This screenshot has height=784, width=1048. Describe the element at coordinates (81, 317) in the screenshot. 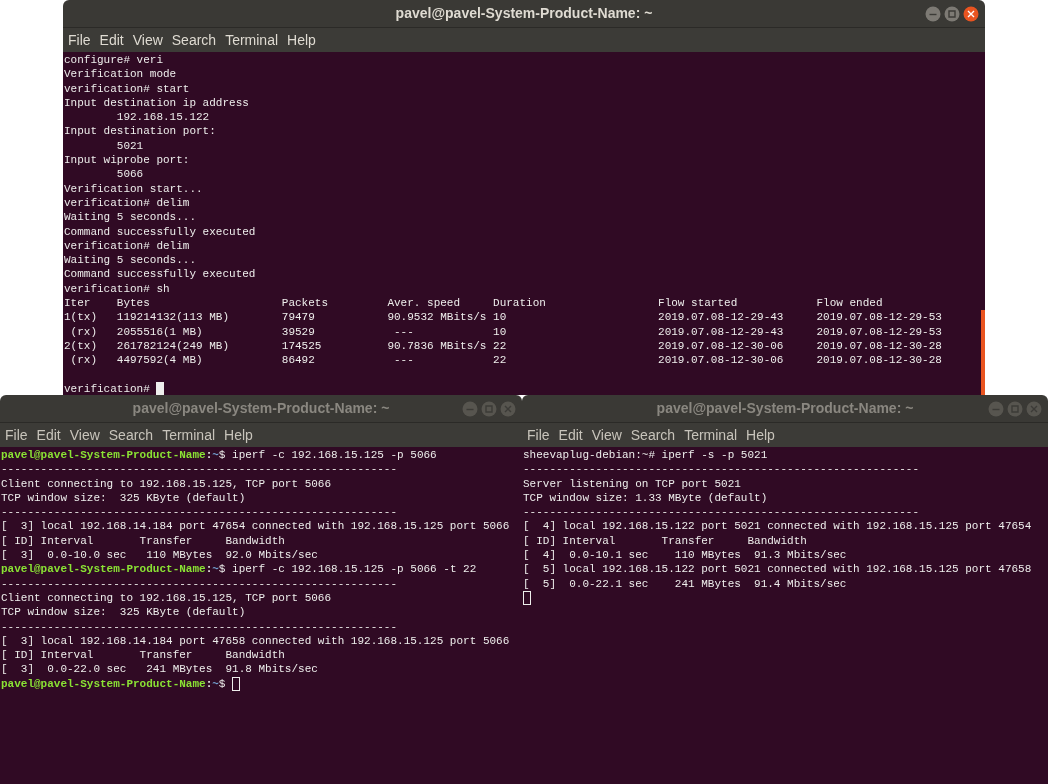

I see `table-cell-text: 1(tx)` at that location.